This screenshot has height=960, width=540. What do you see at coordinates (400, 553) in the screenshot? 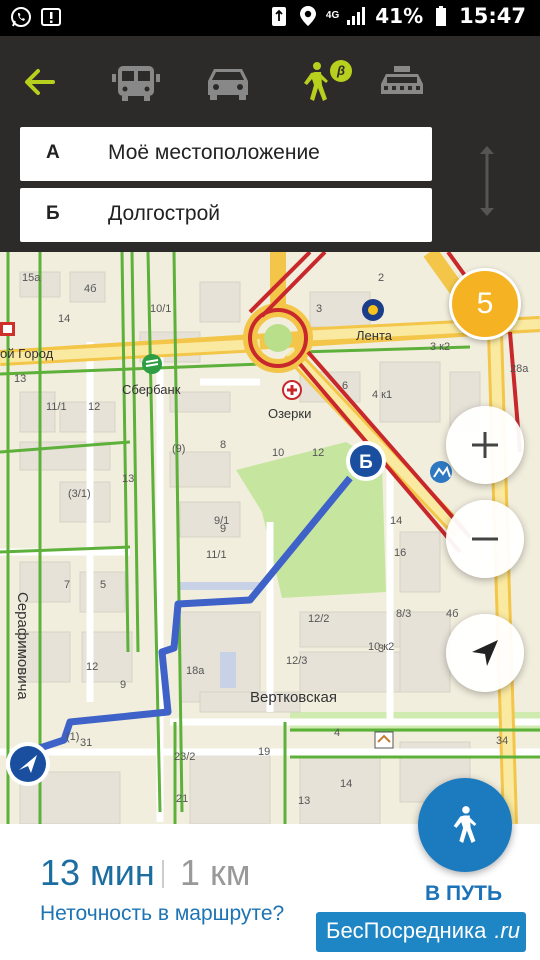
I see `building-number: 16` at bounding box center [400, 553].